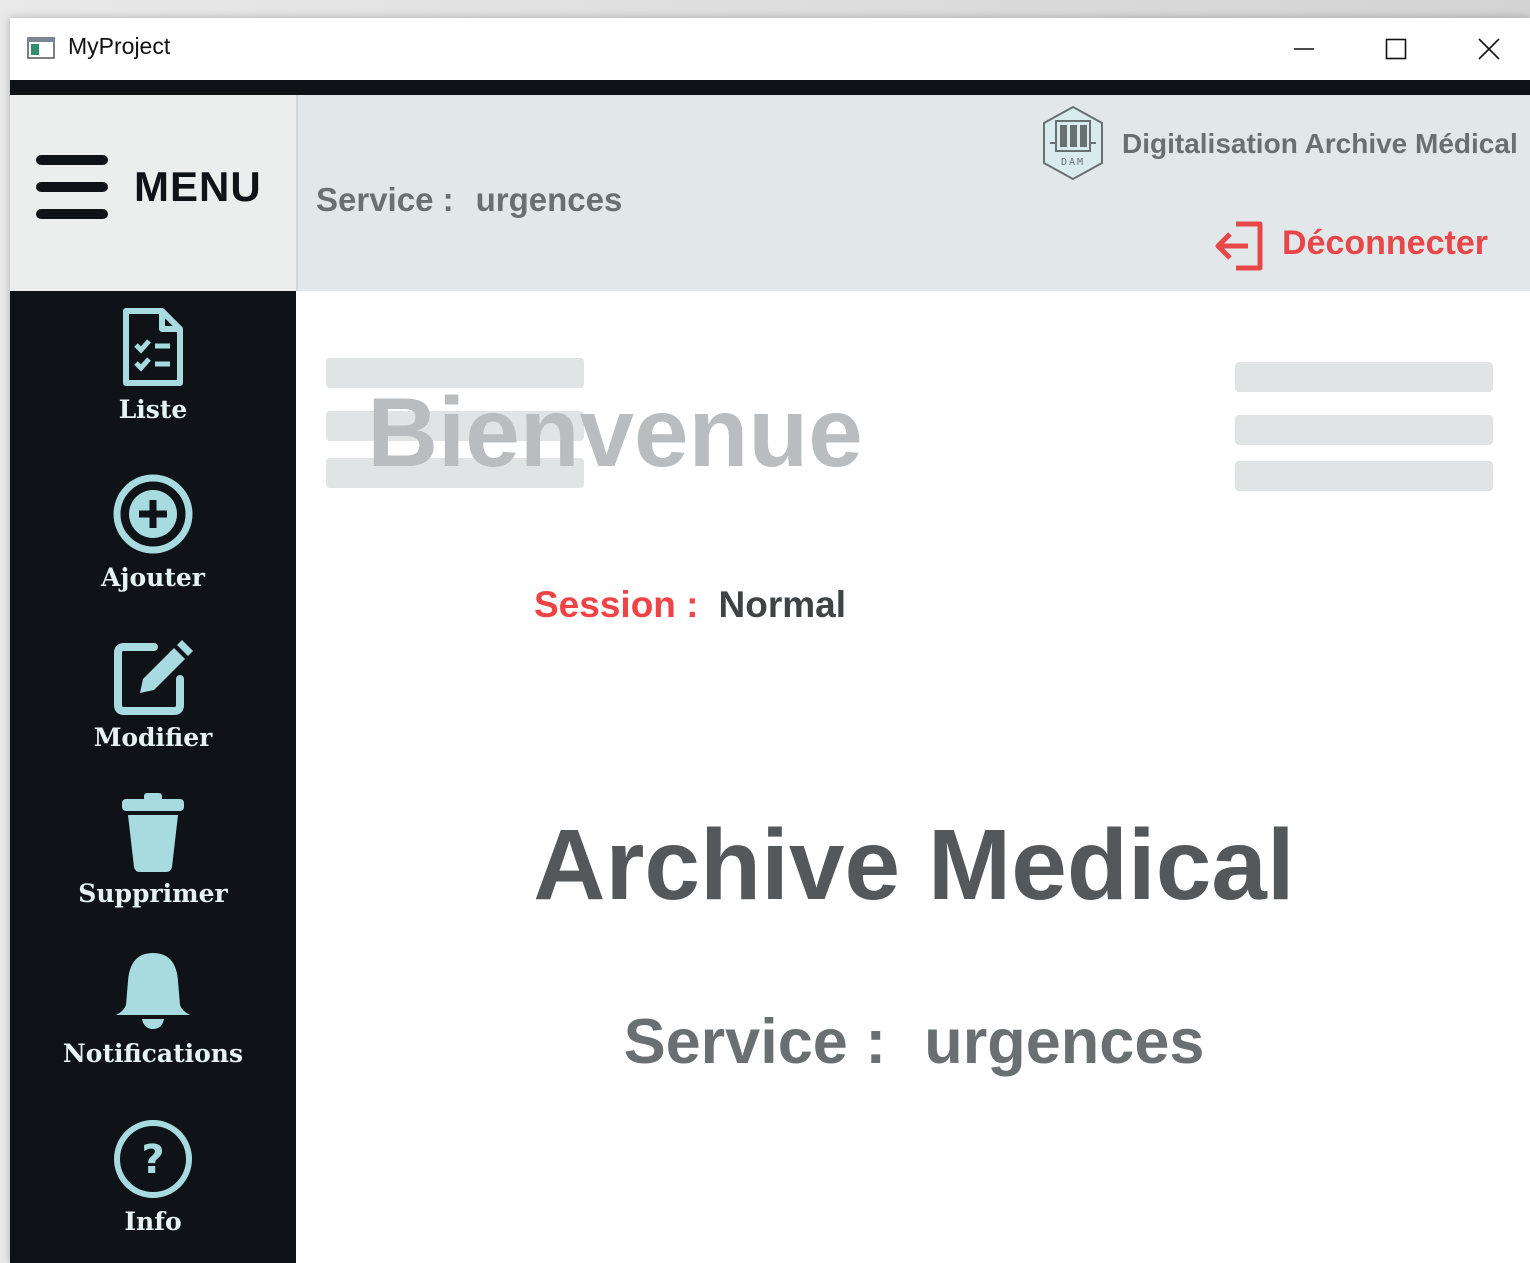 This screenshot has height=1263, width=1530. I want to click on trash-icon, so click(153, 832).